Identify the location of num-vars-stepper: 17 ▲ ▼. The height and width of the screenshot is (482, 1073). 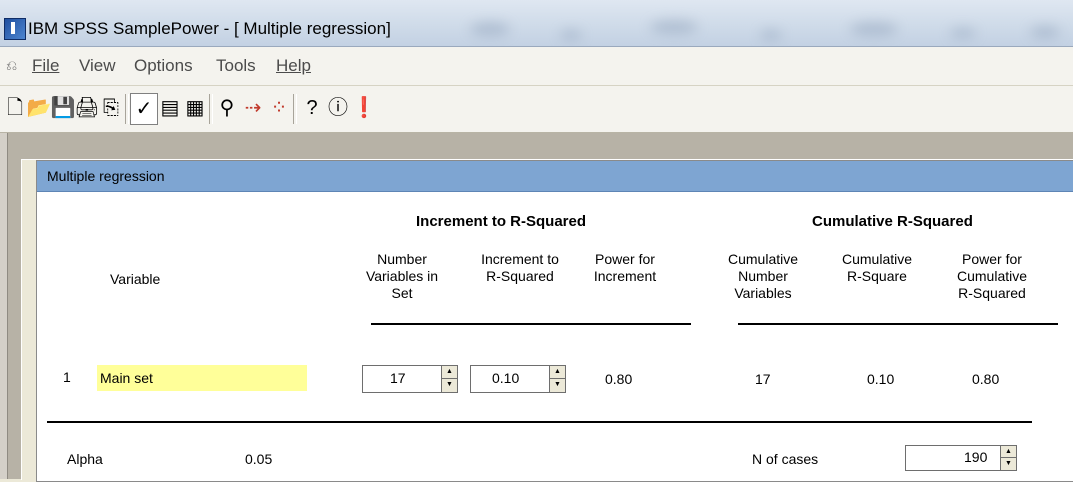
(410, 379).